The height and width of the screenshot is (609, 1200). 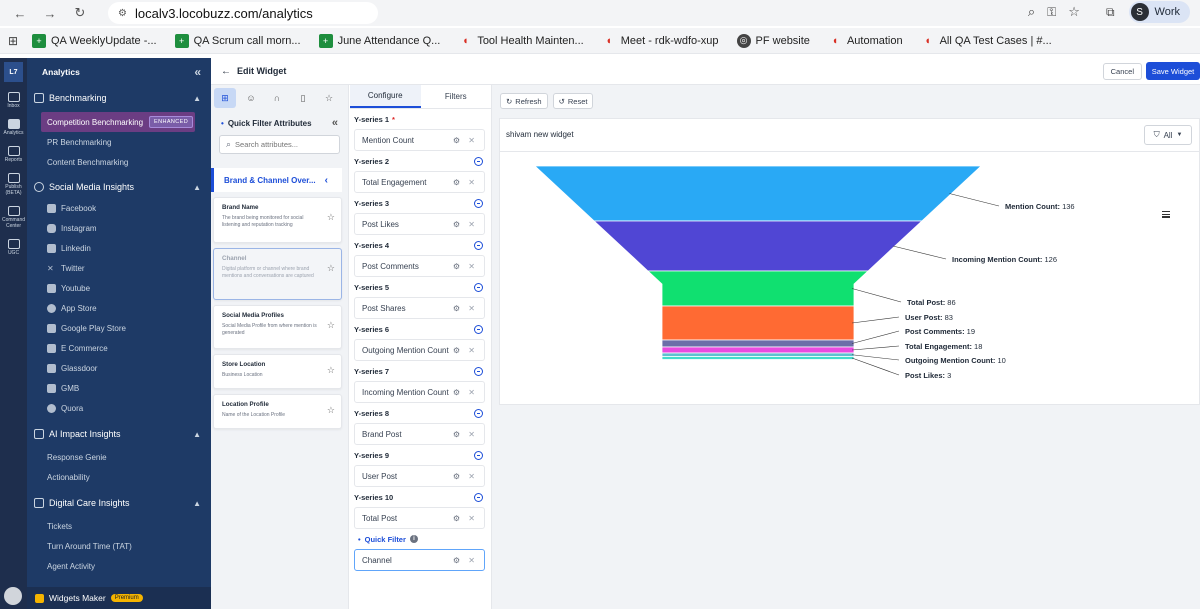 What do you see at coordinates (119, 477) in the screenshot?
I see `sidebar-item-actionability: Actionability` at bounding box center [119, 477].